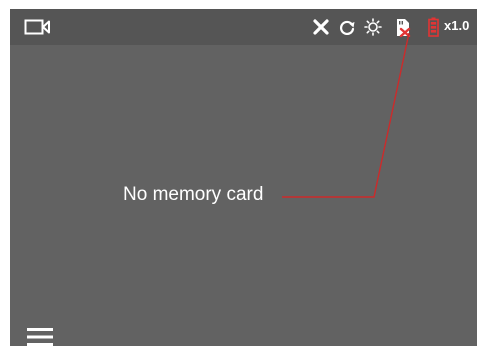 Image resolution: width=477 pixels, height=357 pixels. What do you see at coordinates (243, 27) in the screenshot?
I see `status-bar: x1.0` at bounding box center [243, 27].